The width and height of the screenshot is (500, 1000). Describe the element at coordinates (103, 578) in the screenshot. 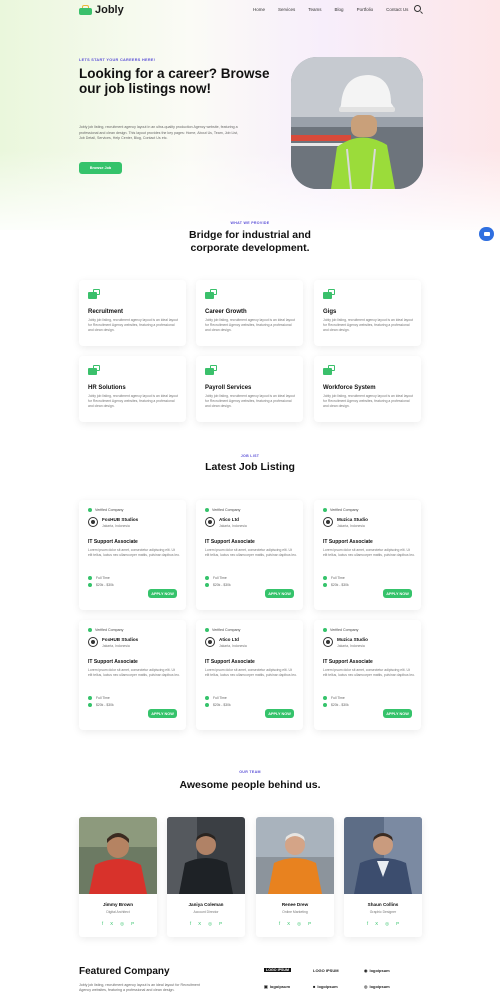

I see `job-type-label: Full Time` at that location.